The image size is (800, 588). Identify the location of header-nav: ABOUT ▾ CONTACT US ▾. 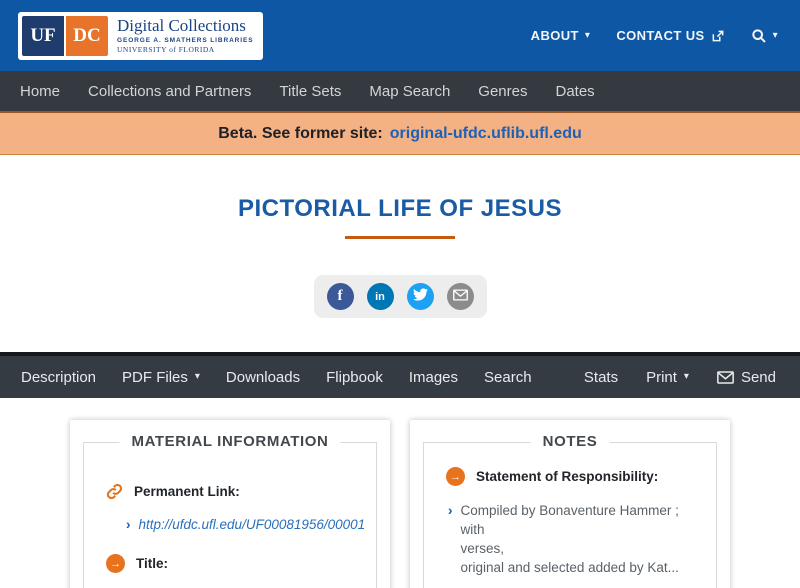
(654, 36).